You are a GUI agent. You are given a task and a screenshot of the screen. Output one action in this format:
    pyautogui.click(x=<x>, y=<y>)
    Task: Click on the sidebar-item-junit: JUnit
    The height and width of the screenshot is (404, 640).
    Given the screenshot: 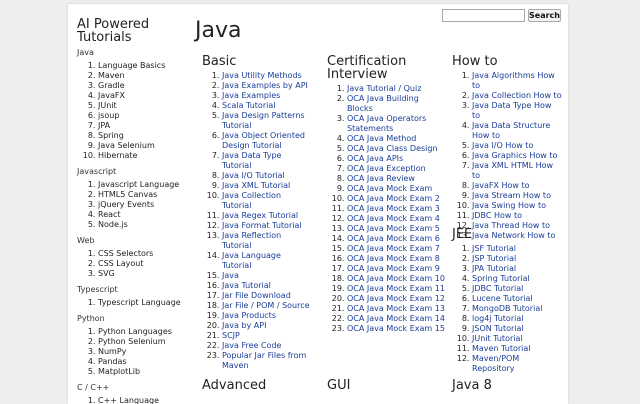 What is the action you would take?
    pyautogui.click(x=107, y=105)
    